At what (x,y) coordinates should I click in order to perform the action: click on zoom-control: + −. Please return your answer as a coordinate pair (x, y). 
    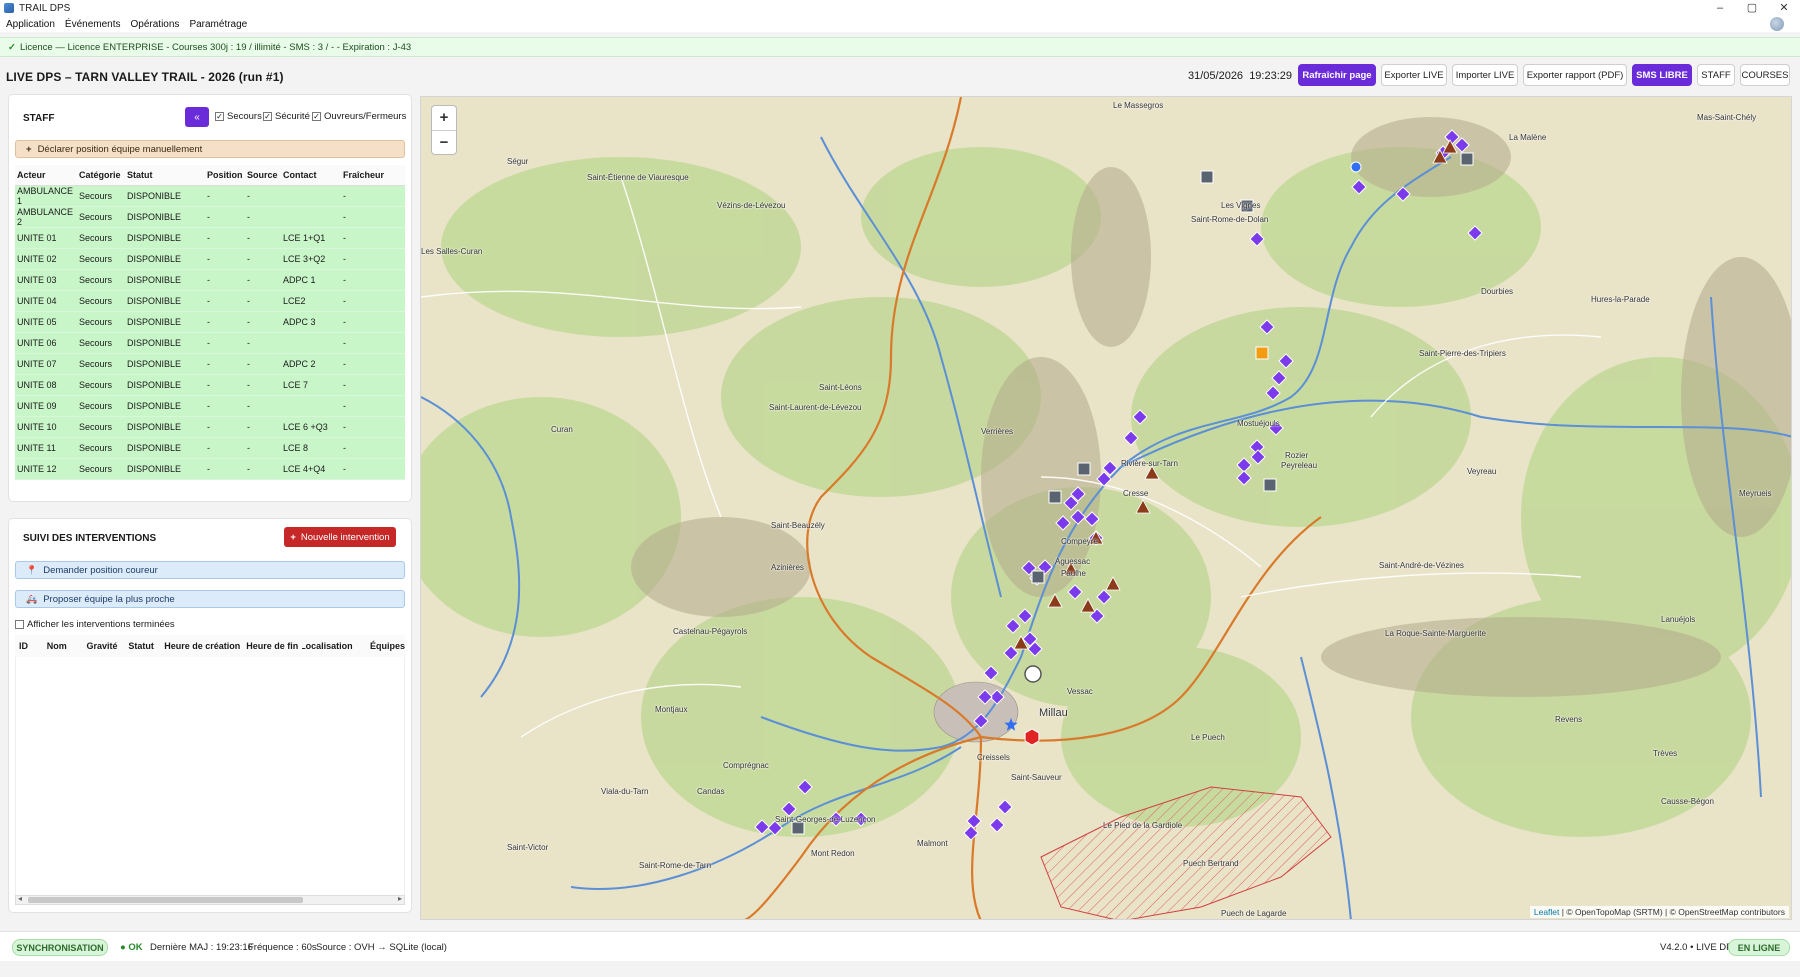
    Looking at the image, I should click on (444, 130).